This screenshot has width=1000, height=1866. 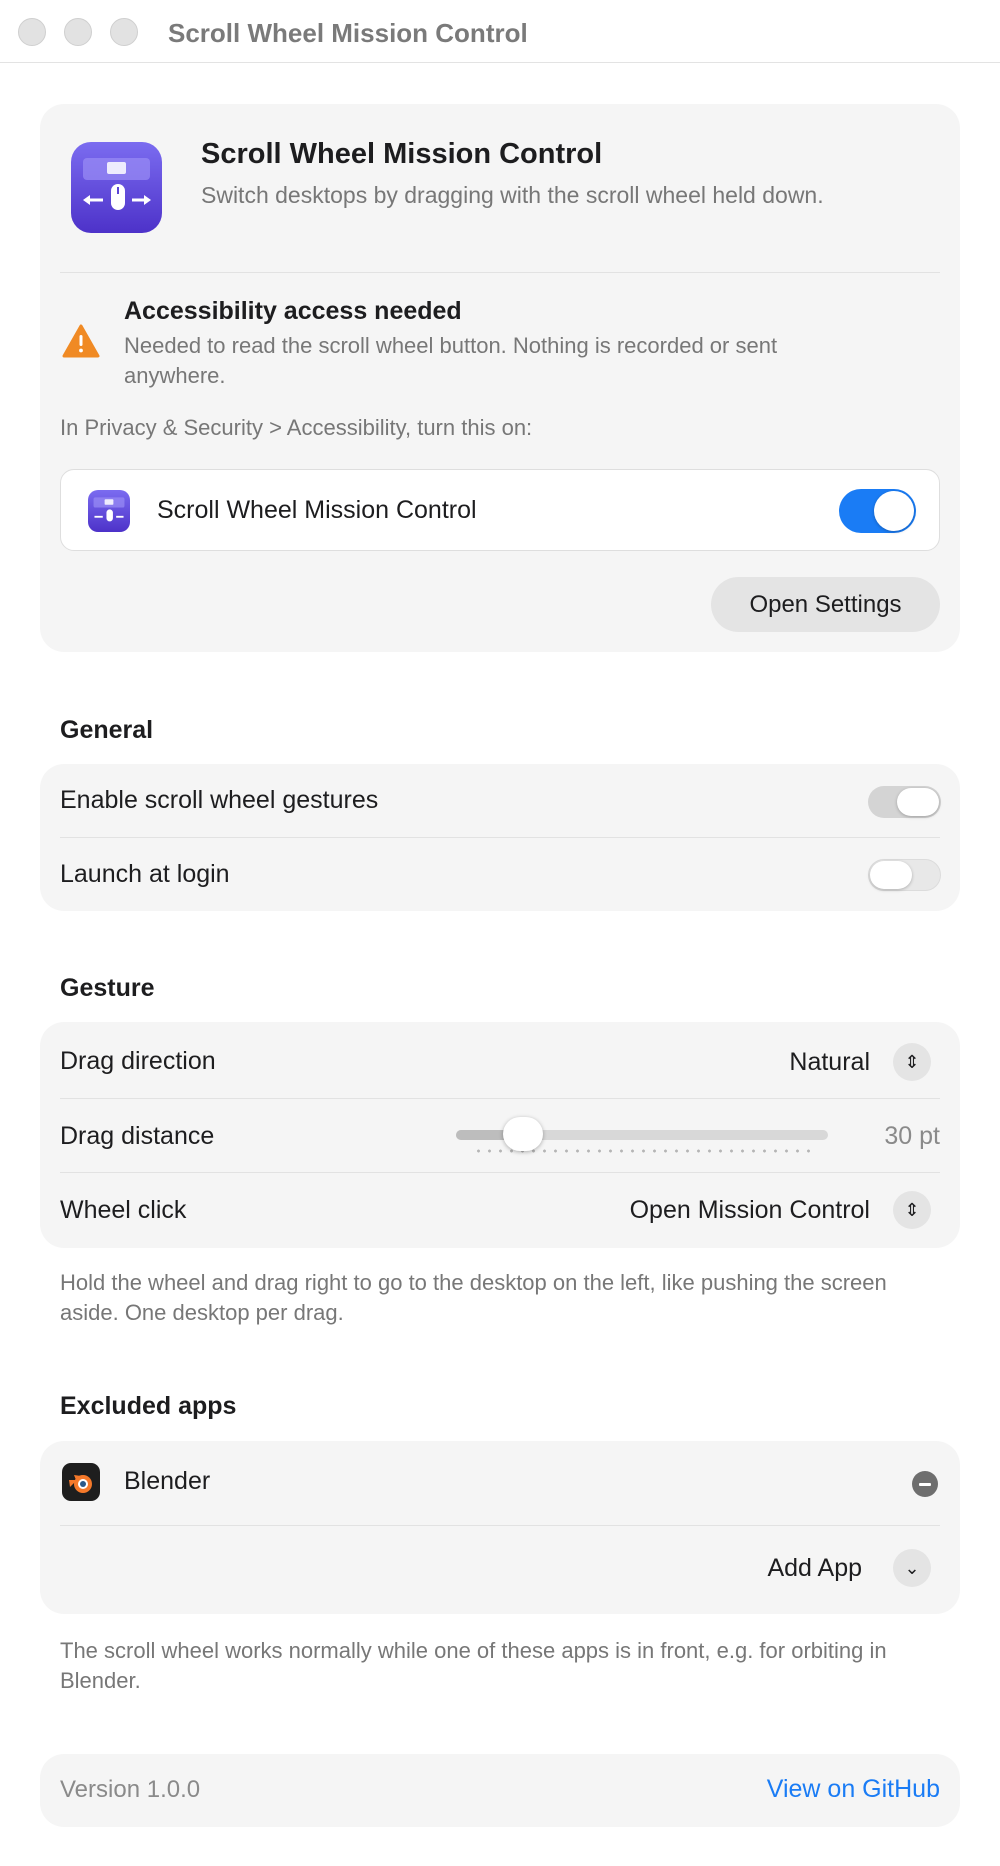 What do you see at coordinates (814, 1568) in the screenshot?
I see `add-app-label: Add App` at bounding box center [814, 1568].